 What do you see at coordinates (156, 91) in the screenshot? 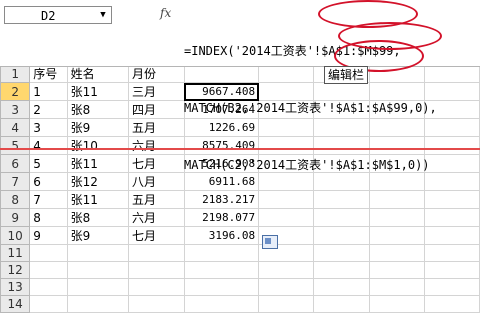
I see `cell-c: 三月` at bounding box center [156, 91].